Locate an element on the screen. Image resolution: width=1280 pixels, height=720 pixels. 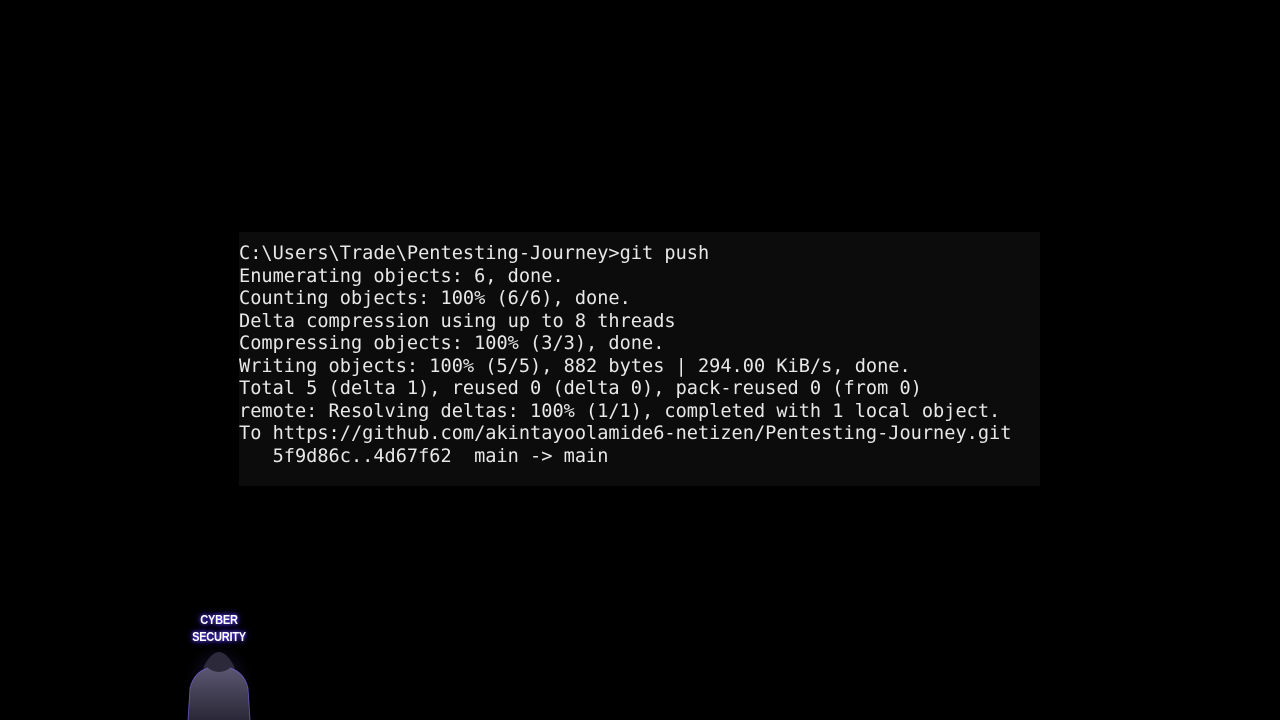
terminal-line: Compressing objects: 100% (3/3), done. is located at coordinates (452, 343).